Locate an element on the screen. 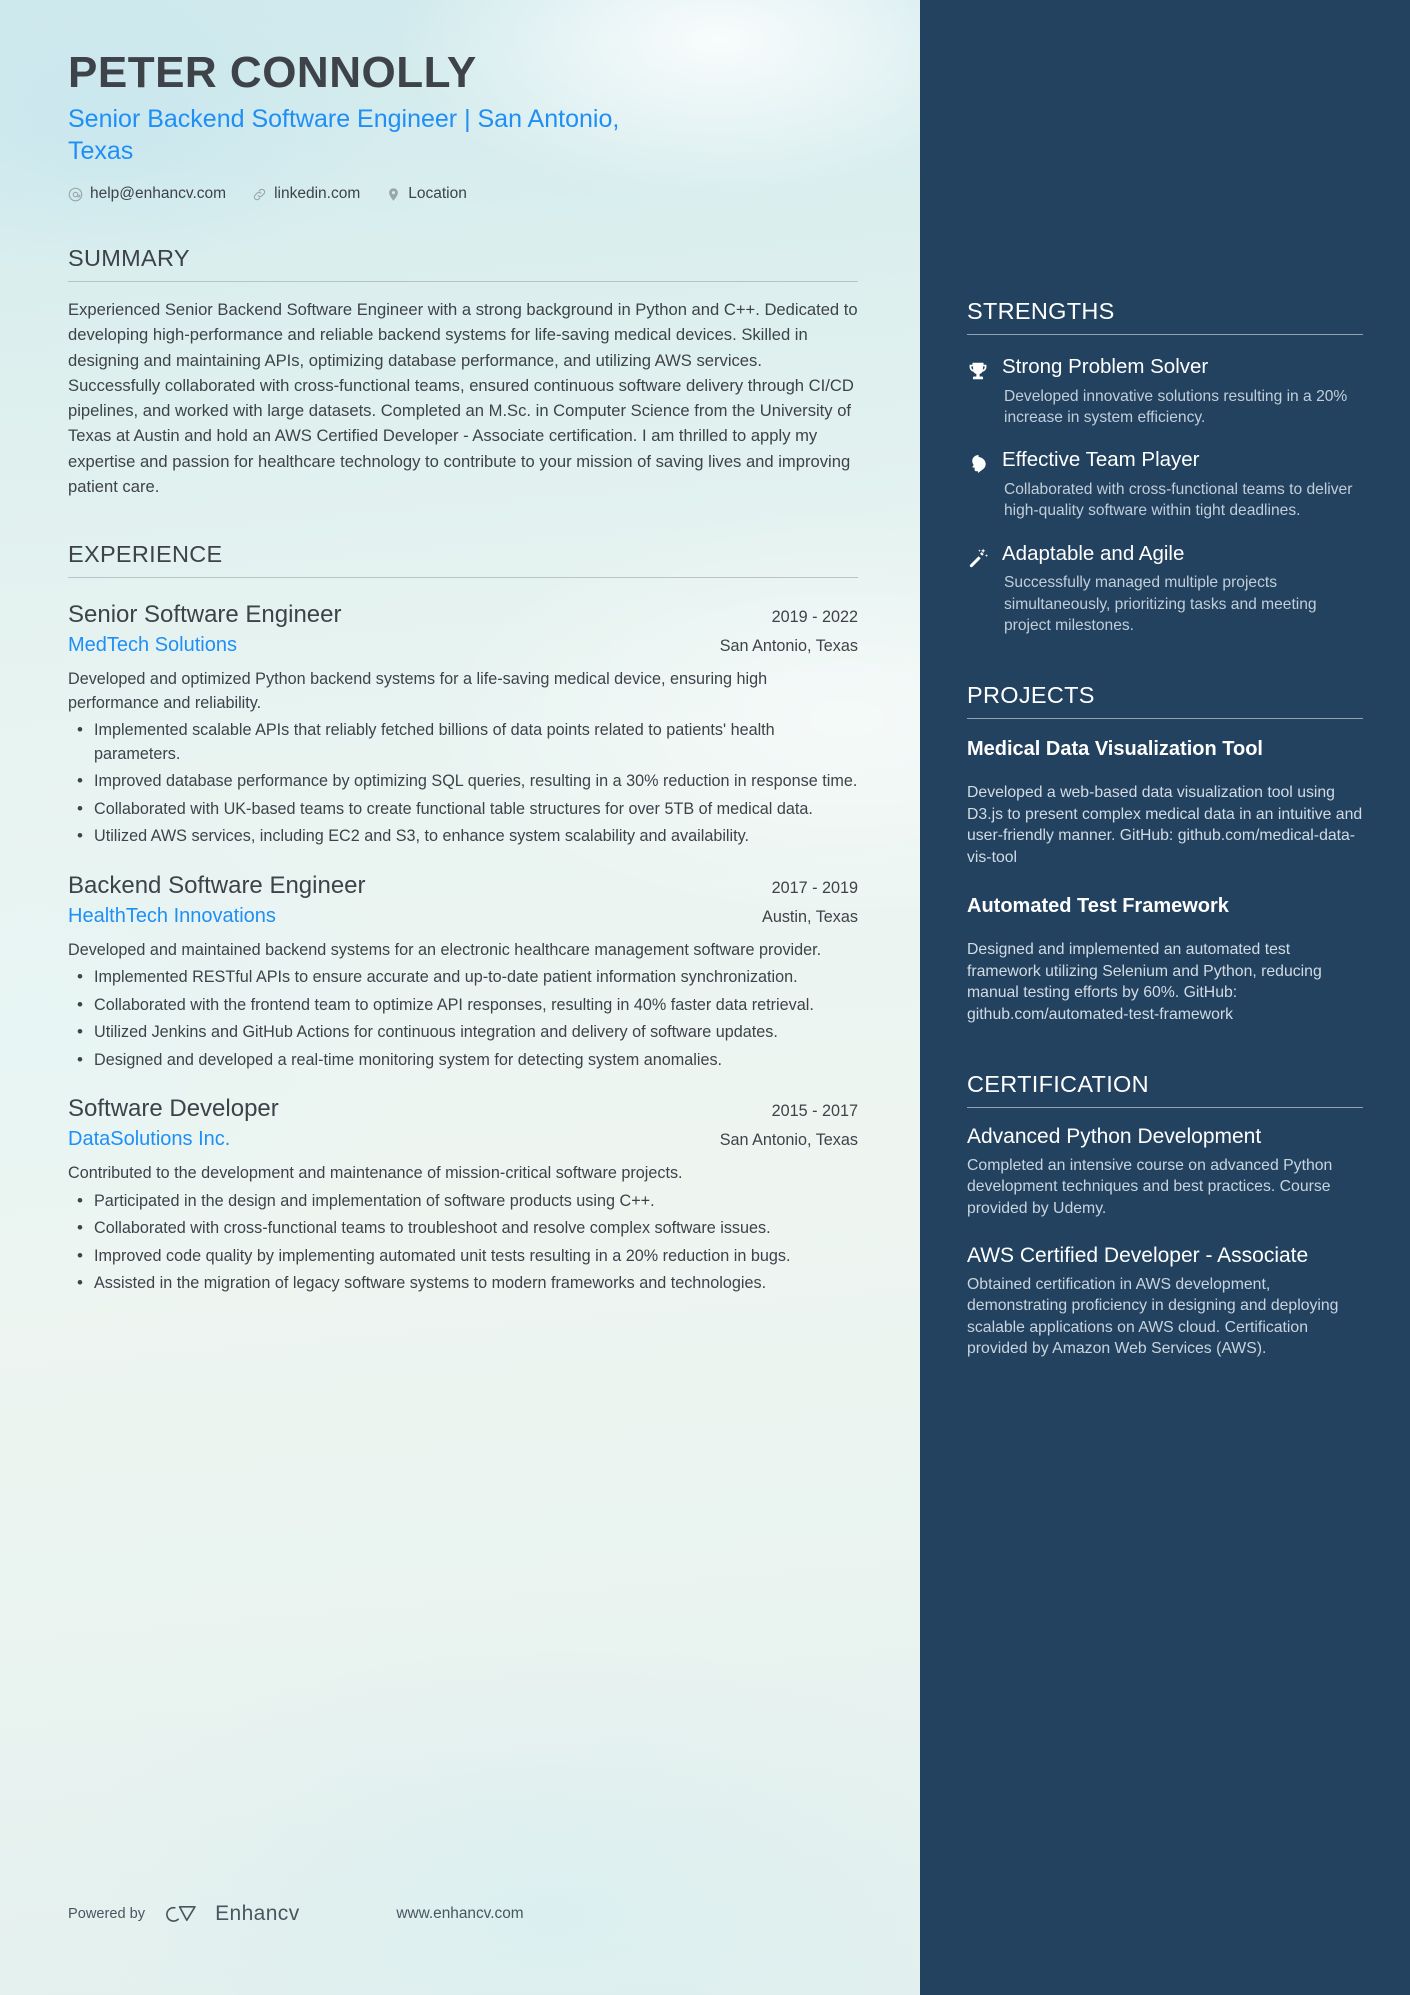 Image resolution: width=1410 pixels, height=1995 pixels. job-dates: 2015 - 2017 is located at coordinates (814, 1111).